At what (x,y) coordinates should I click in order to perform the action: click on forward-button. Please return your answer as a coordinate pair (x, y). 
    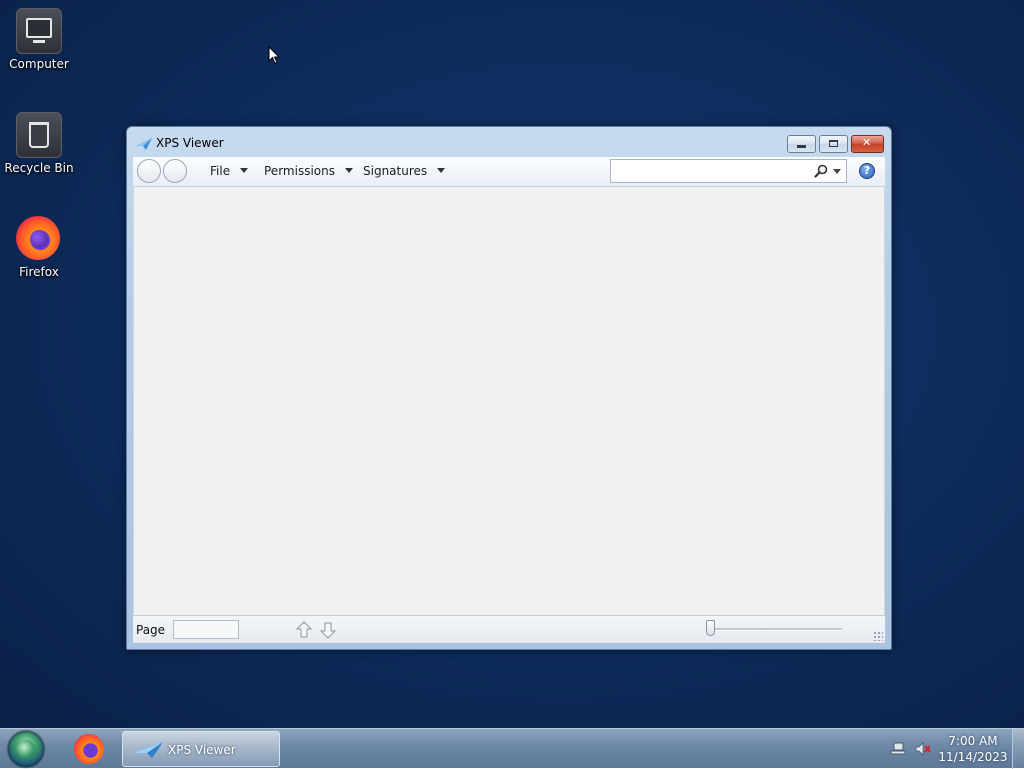
    Looking at the image, I should click on (175, 171).